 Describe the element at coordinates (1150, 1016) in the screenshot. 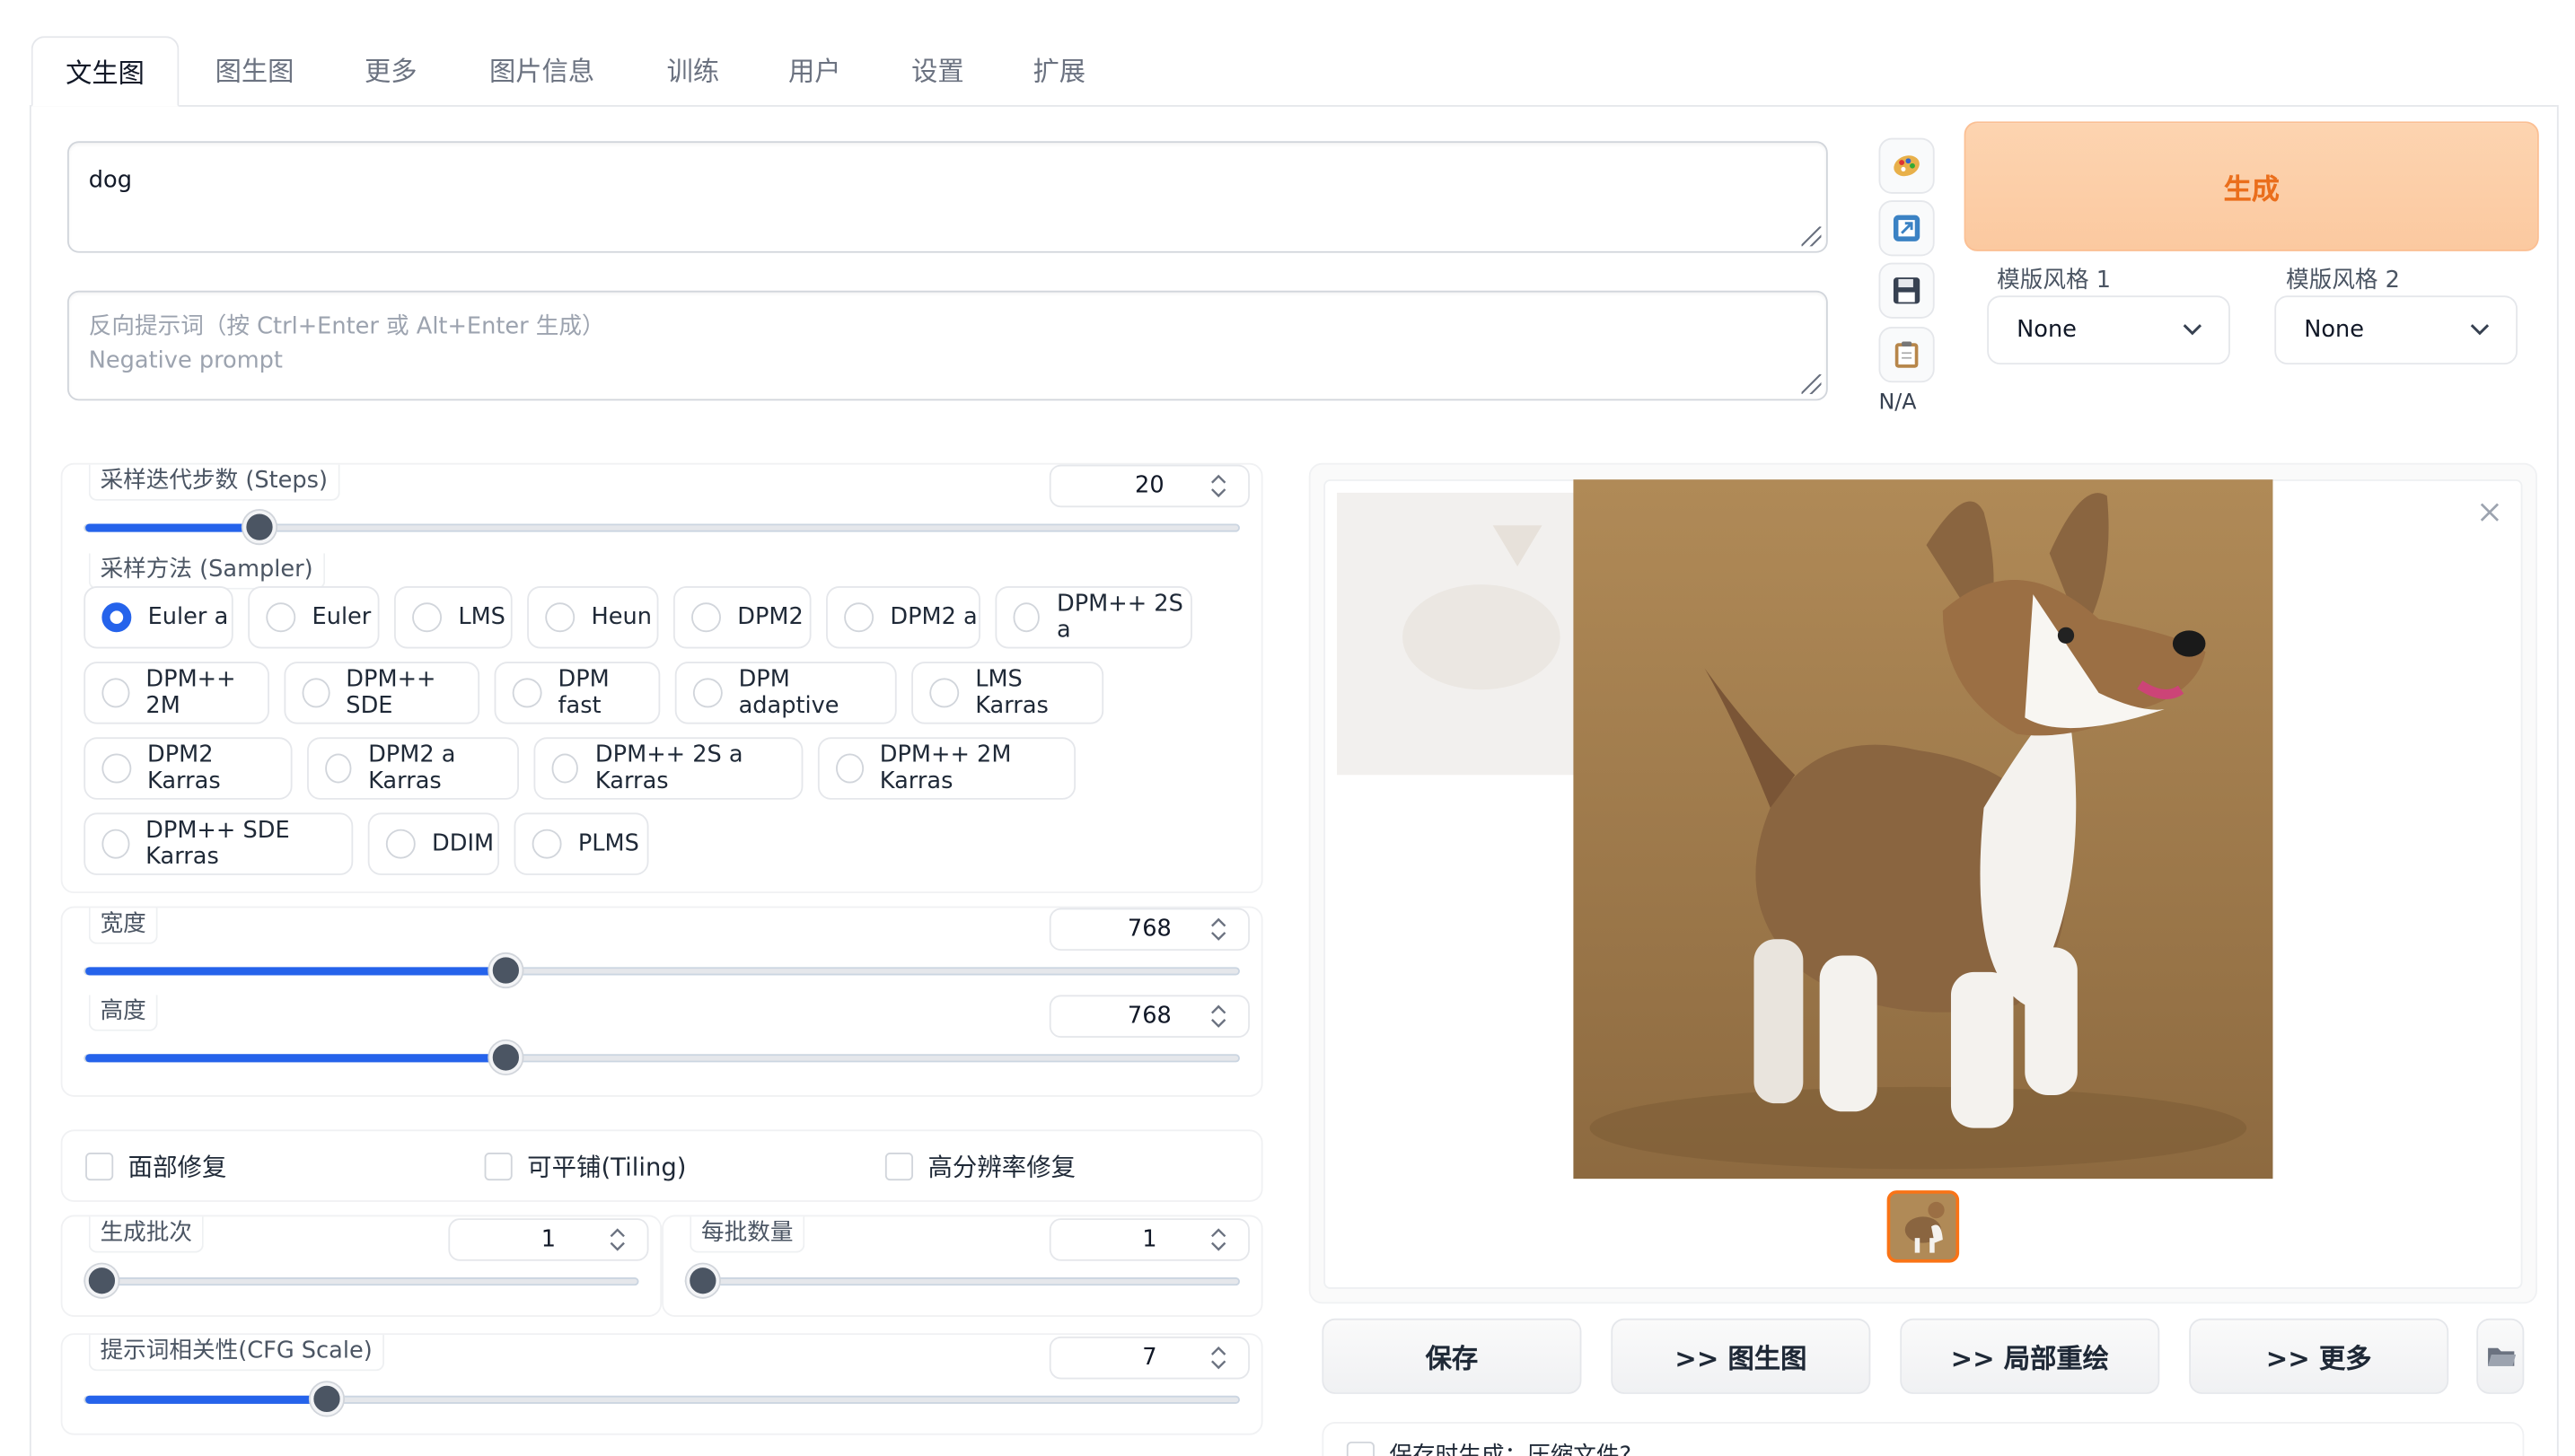

I see `height-input: 768` at that location.